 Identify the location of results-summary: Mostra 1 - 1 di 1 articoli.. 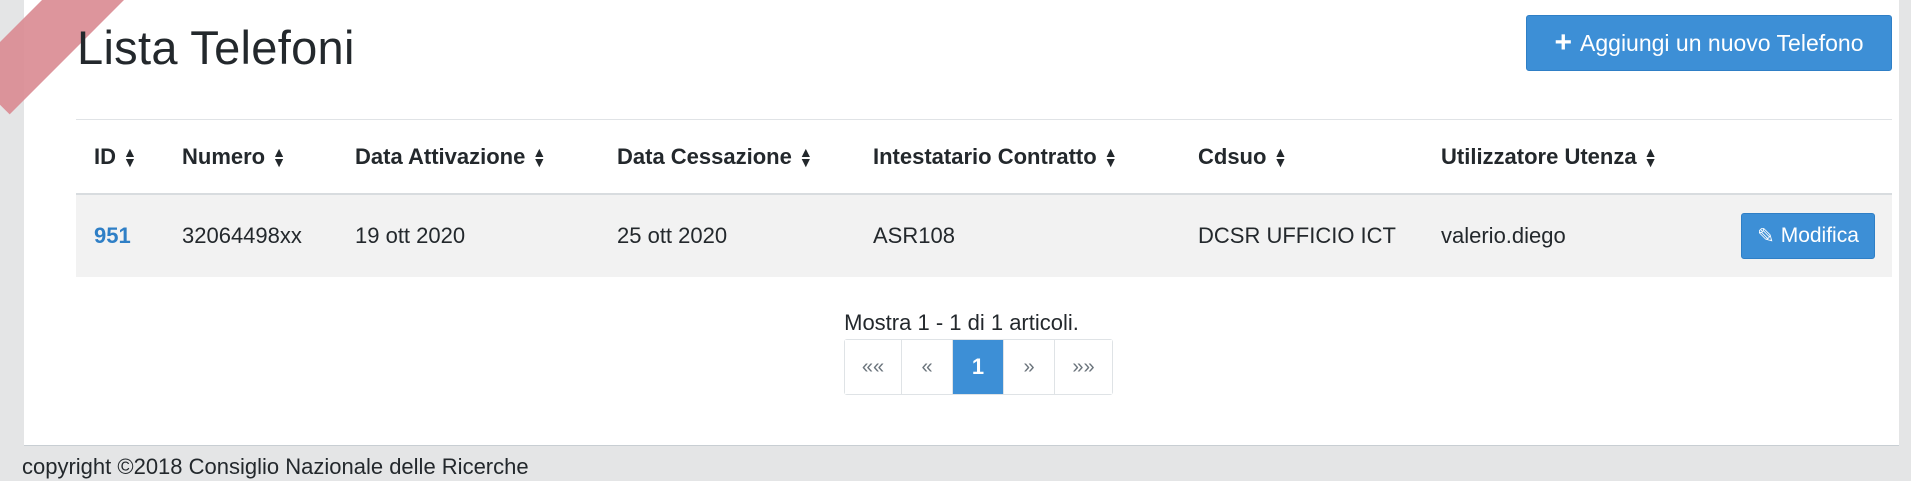
(961, 322).